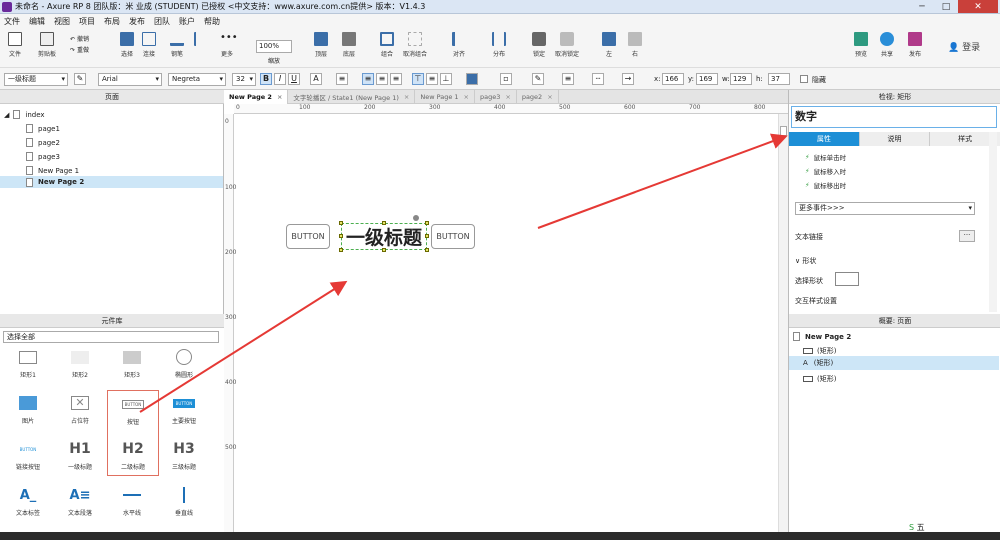  I want to click on w-field: 129, so click(741, 79).